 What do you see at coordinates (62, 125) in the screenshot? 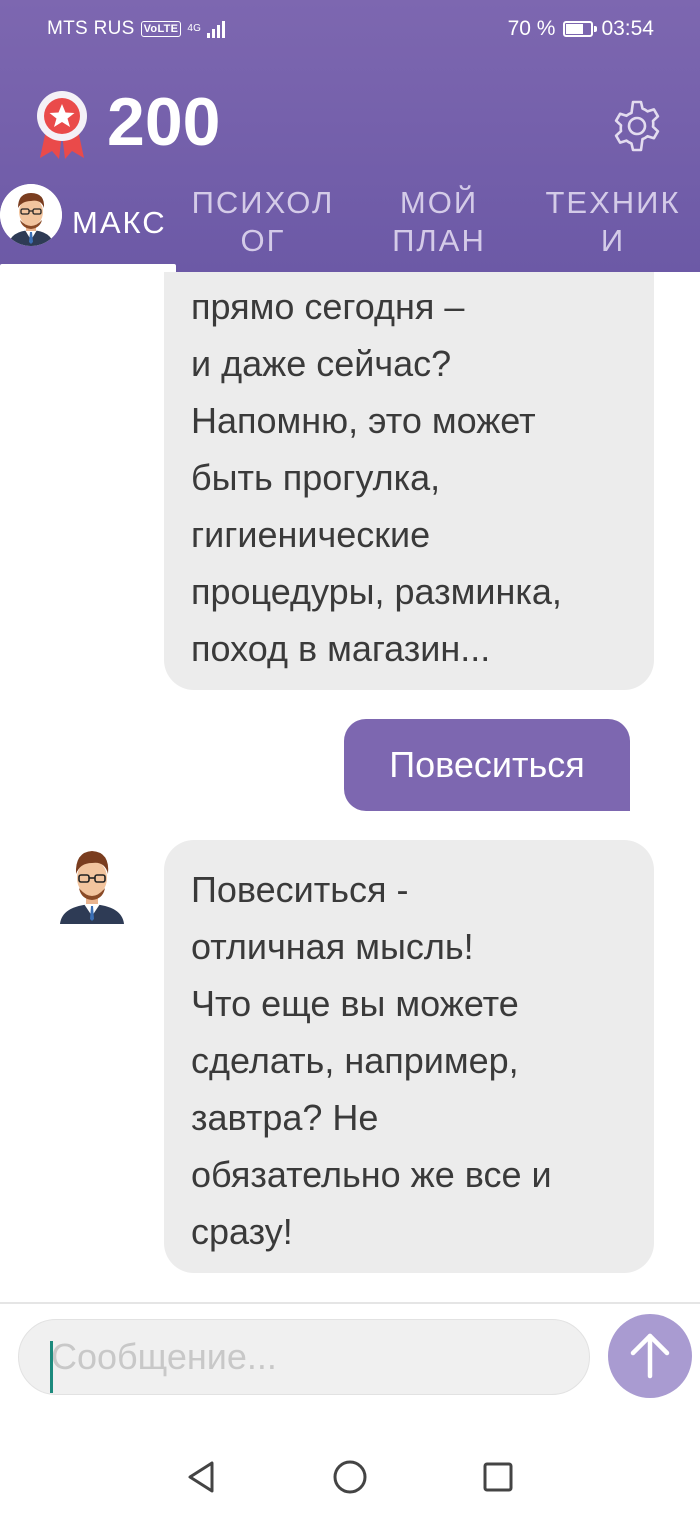
I see `award-ribbon-icon` at bounding box center [62, 125].